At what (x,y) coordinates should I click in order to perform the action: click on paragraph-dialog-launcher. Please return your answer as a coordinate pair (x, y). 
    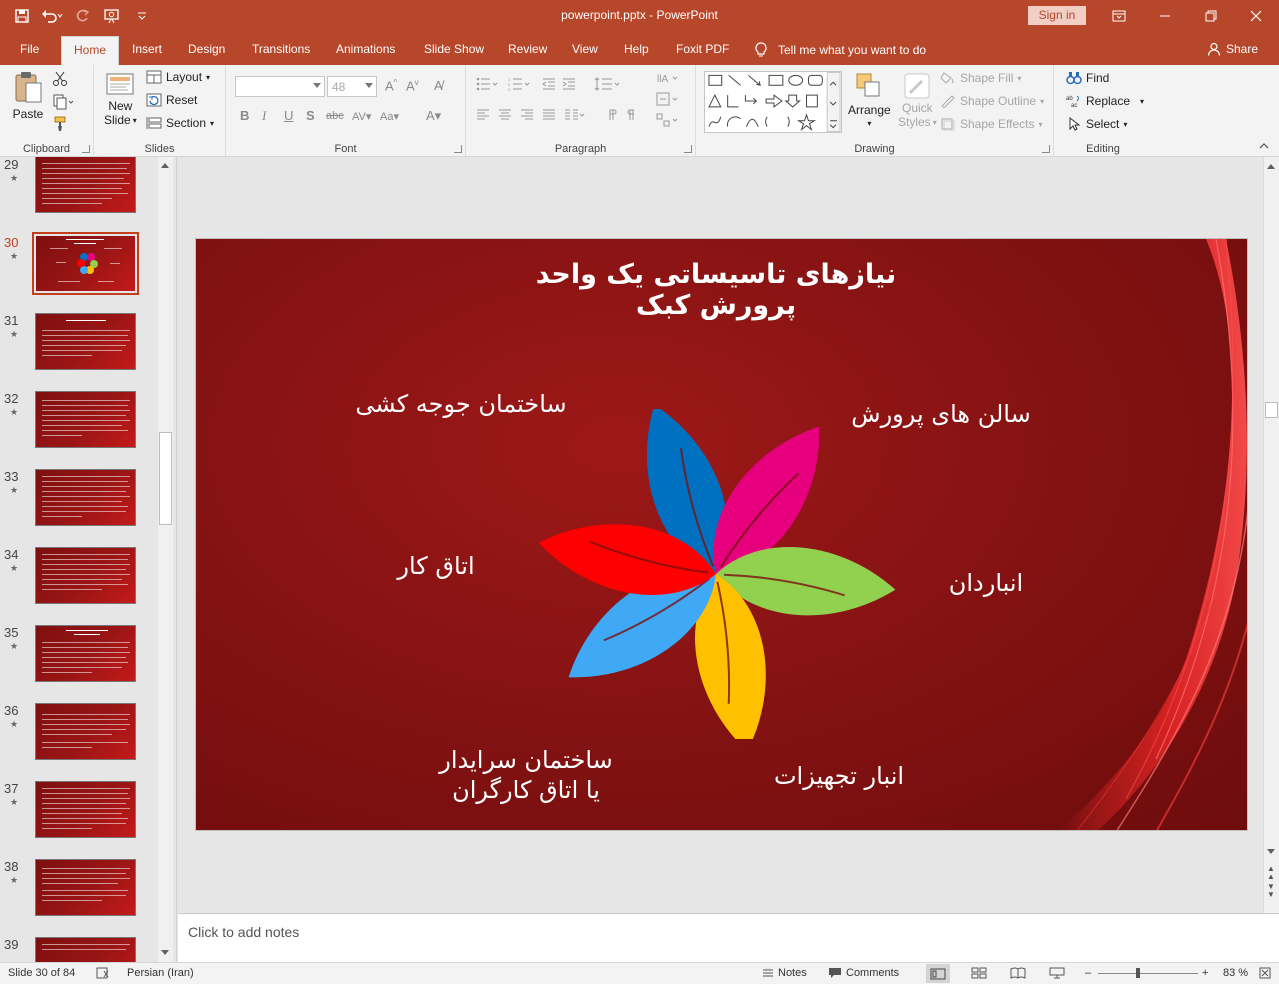
    Looking at the image, I should click on (688, 149).